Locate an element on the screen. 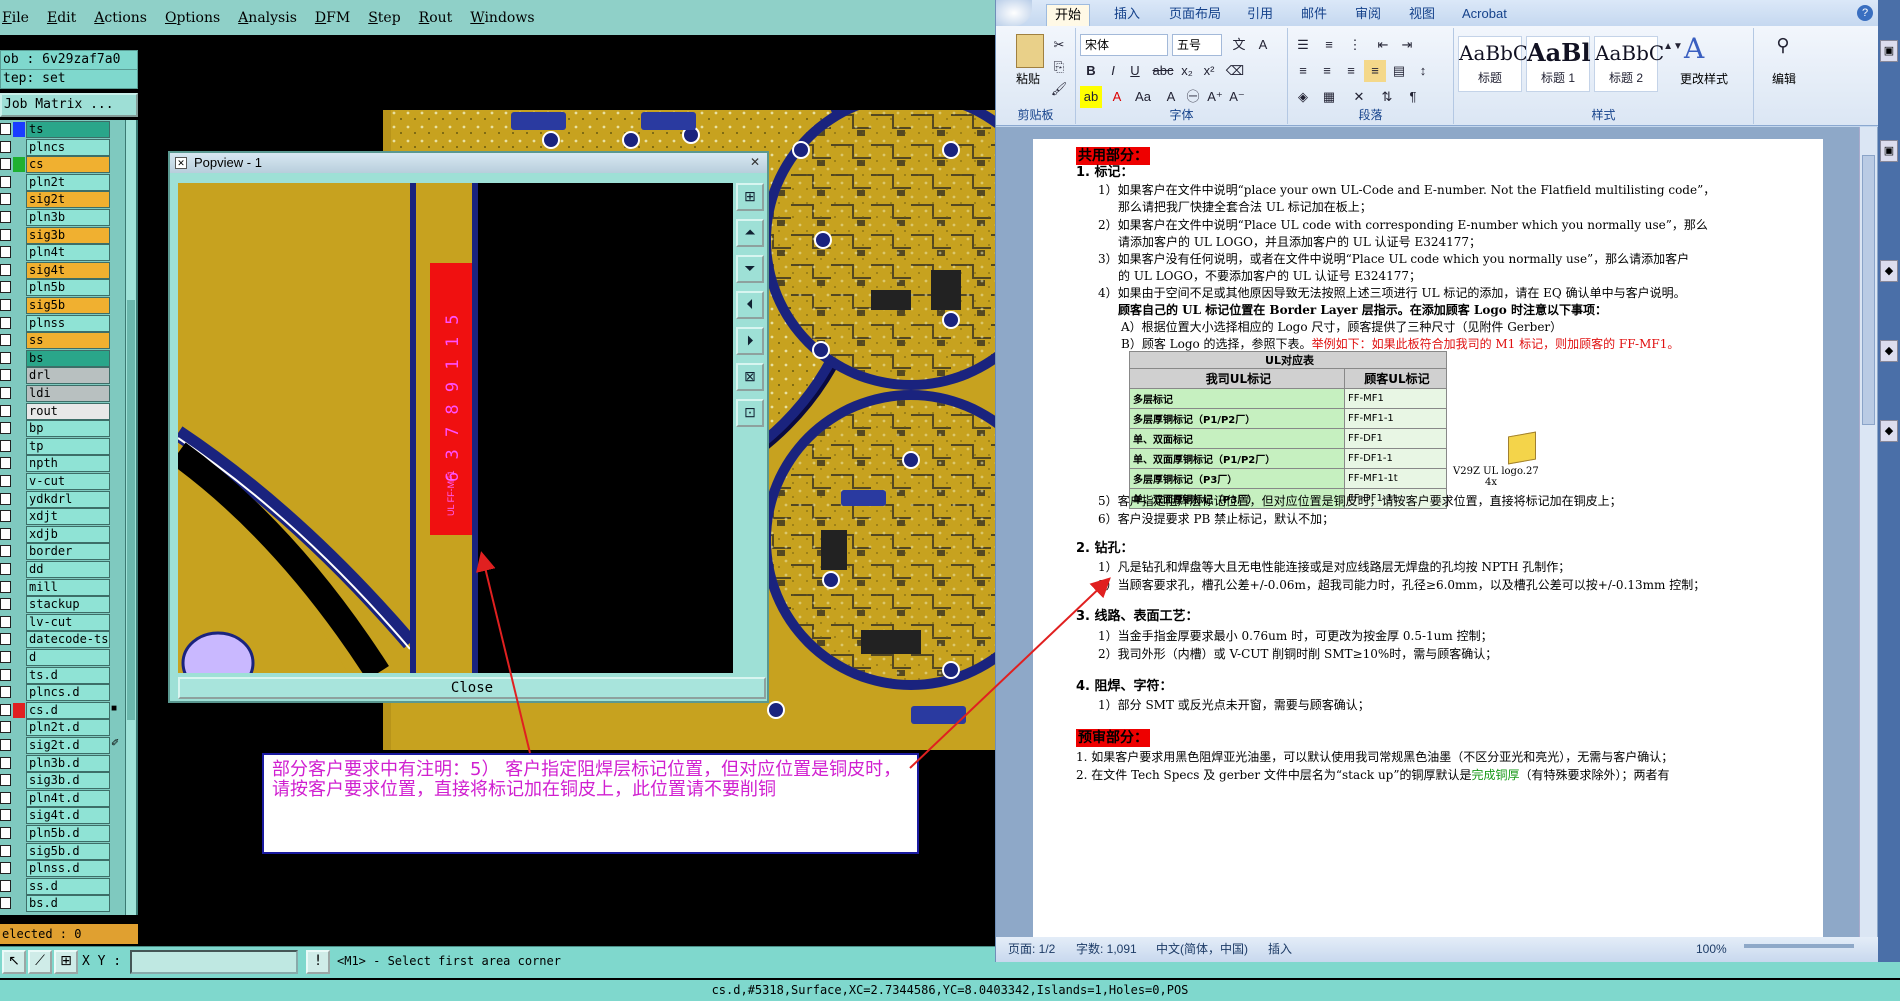  layer-name: sig2t.d is located at coordinates (68, 745).